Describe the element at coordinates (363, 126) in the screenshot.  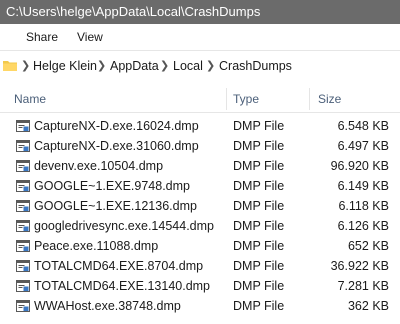
I see `file-size: 6.548 KB` at that location.